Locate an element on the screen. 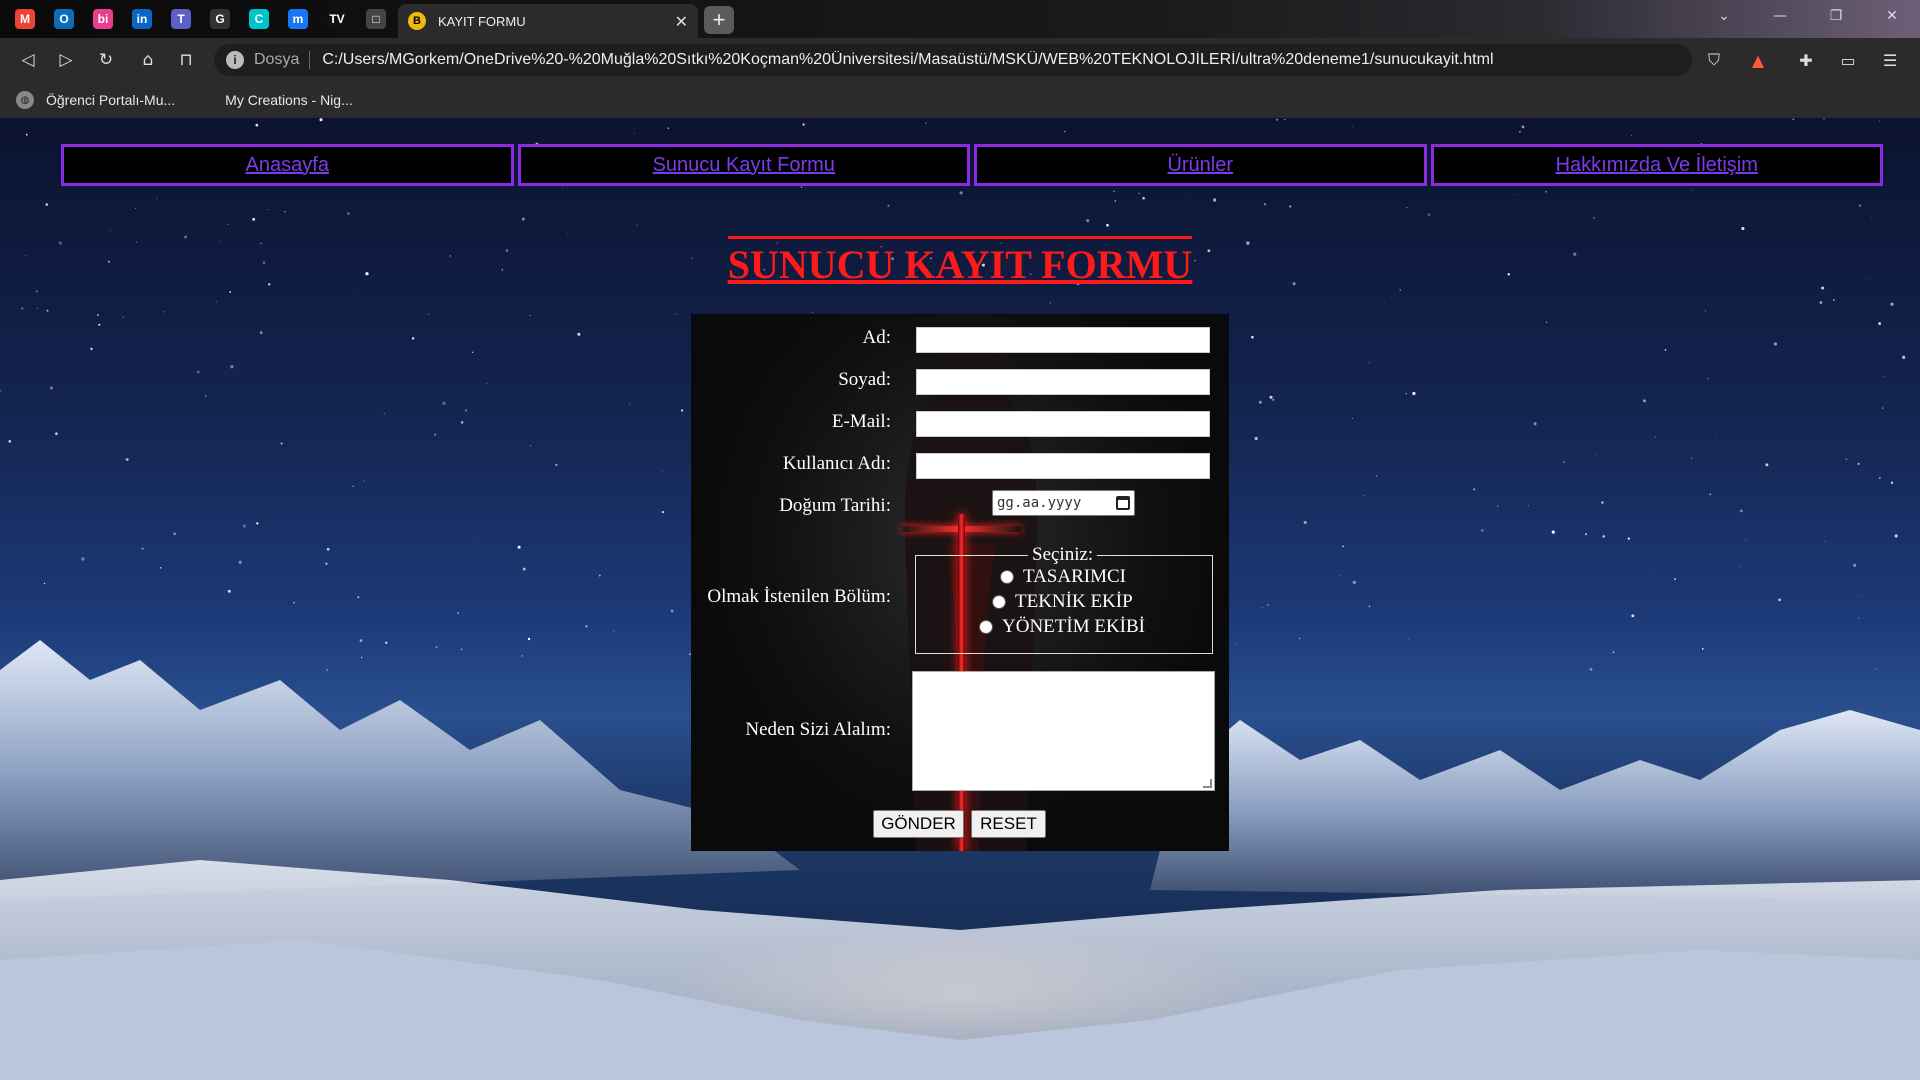 The height and width of the screenshot is (1080, 1920). globe-icon: ◍ is located at coordinates (25, 100).